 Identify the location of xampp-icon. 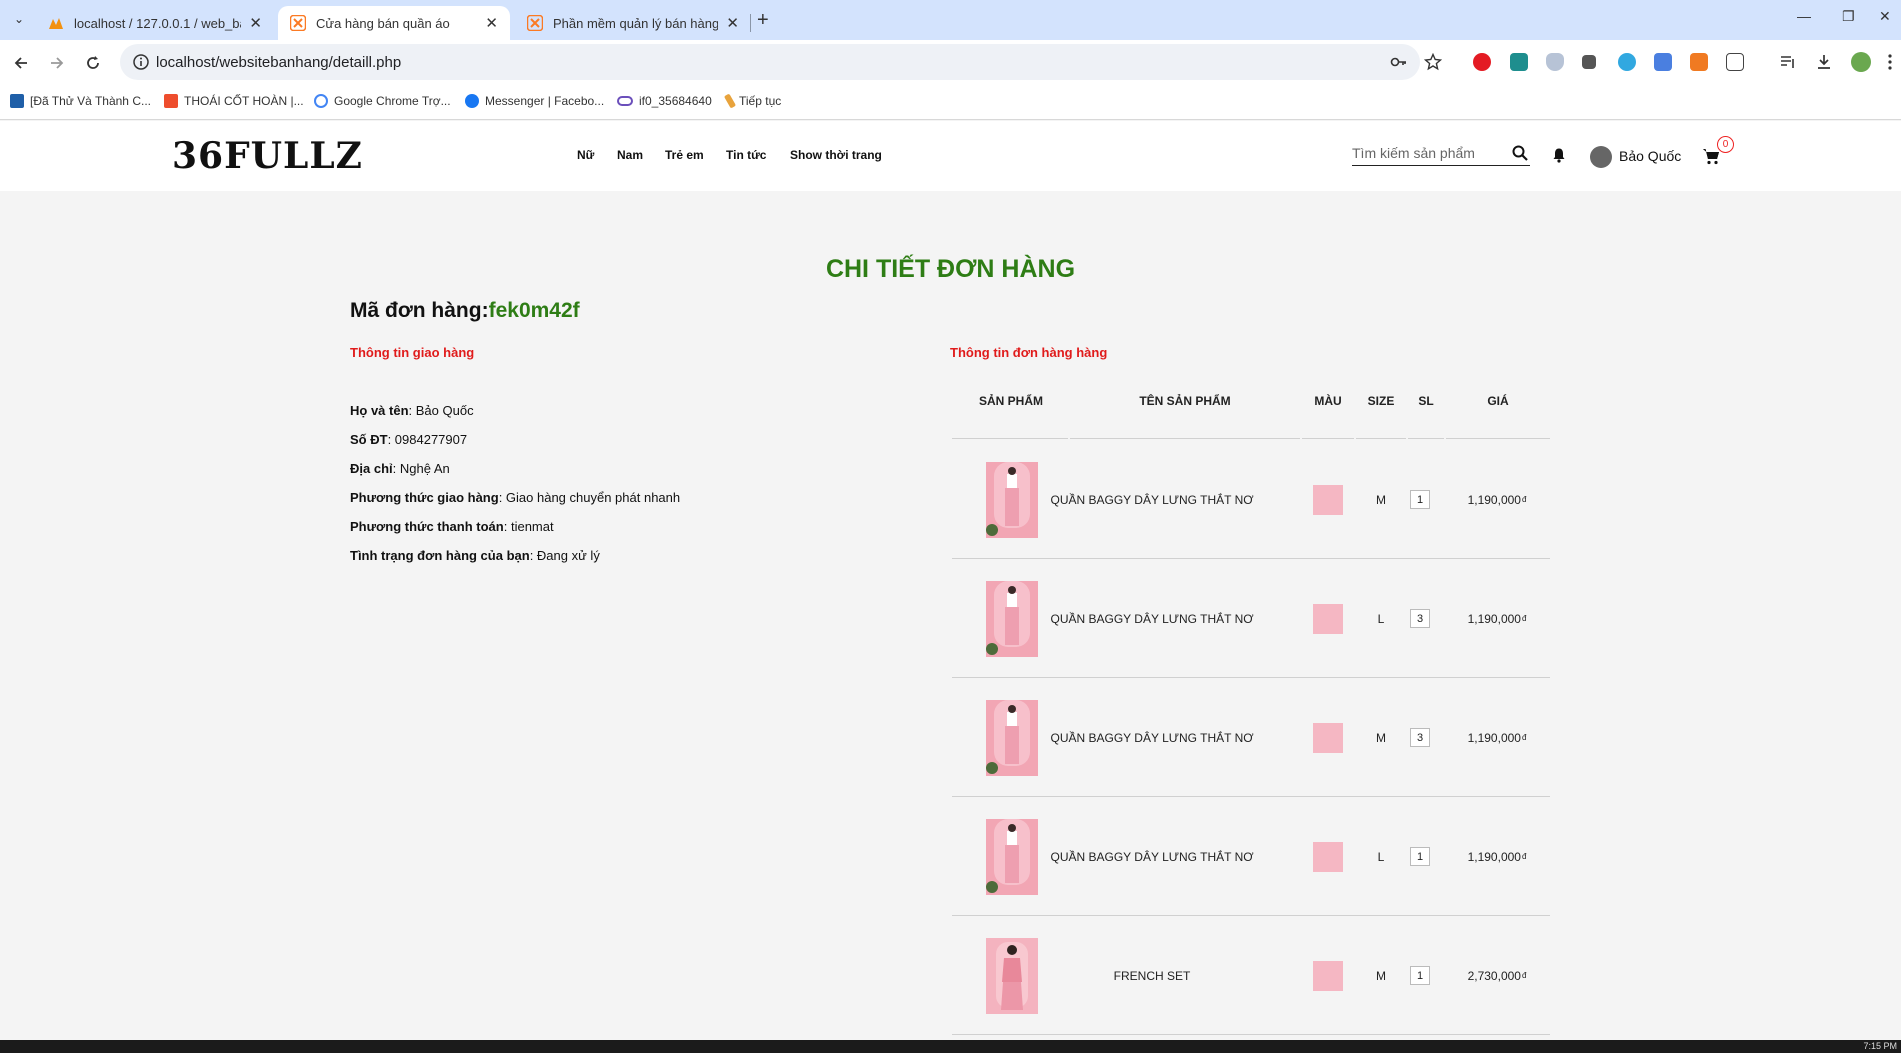
(535, 23).